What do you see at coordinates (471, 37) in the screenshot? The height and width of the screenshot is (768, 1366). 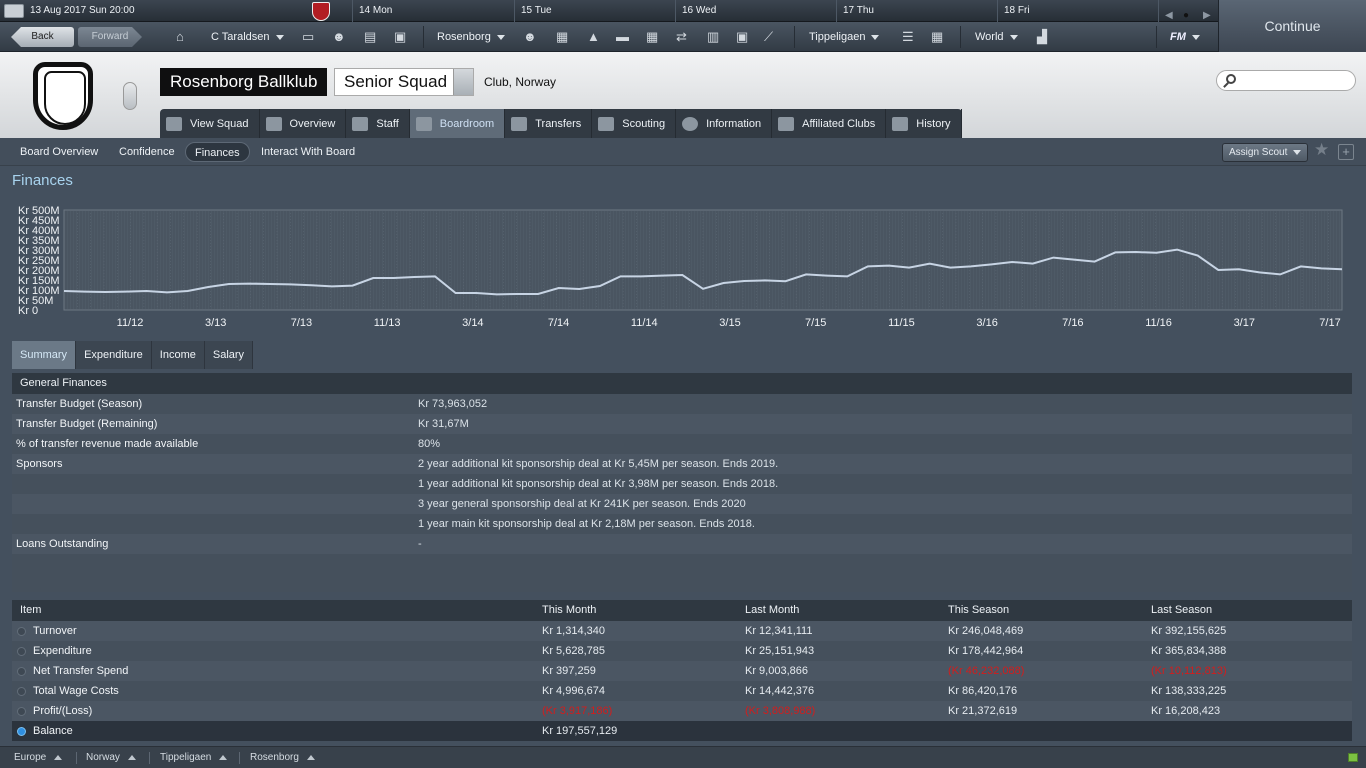 I see `club-menu: Rosenborg` at bounding box center [471, 37].